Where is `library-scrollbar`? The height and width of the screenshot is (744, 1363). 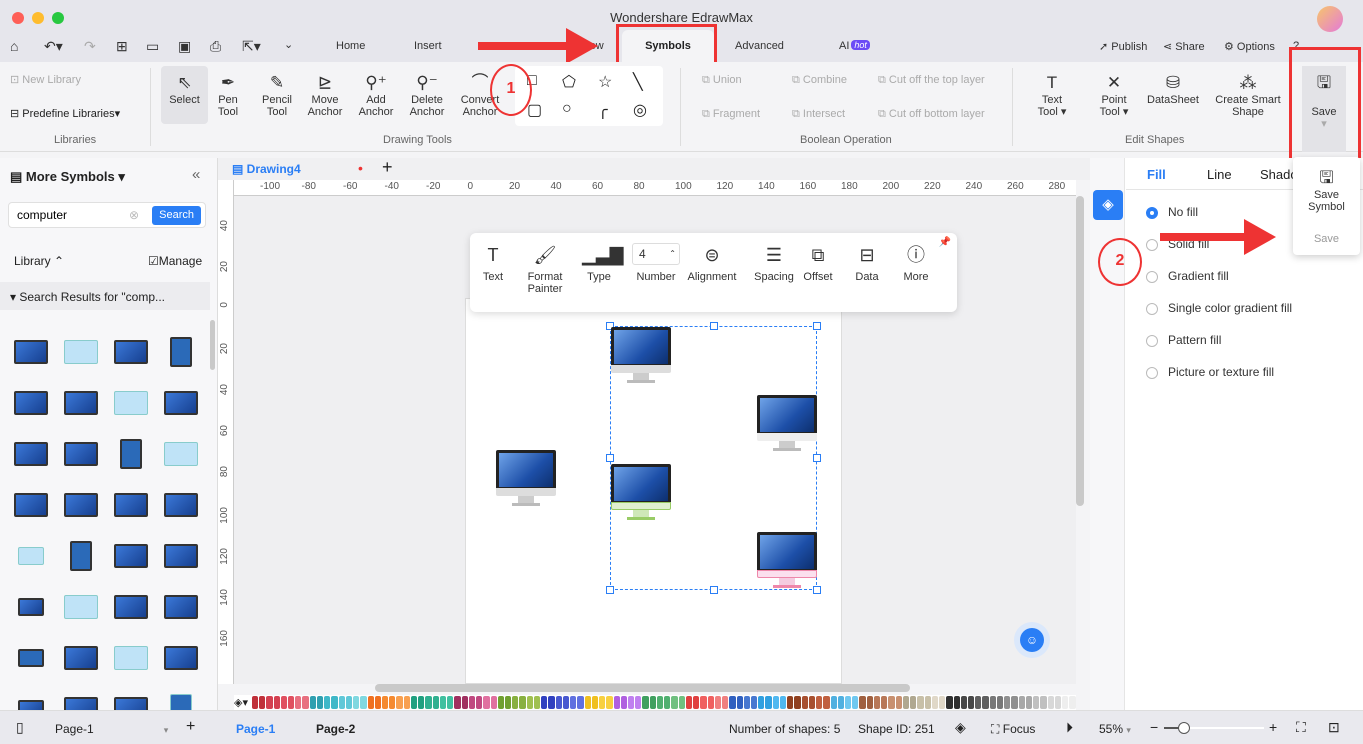 library-scrollbar is located at coordinates (212, 345).